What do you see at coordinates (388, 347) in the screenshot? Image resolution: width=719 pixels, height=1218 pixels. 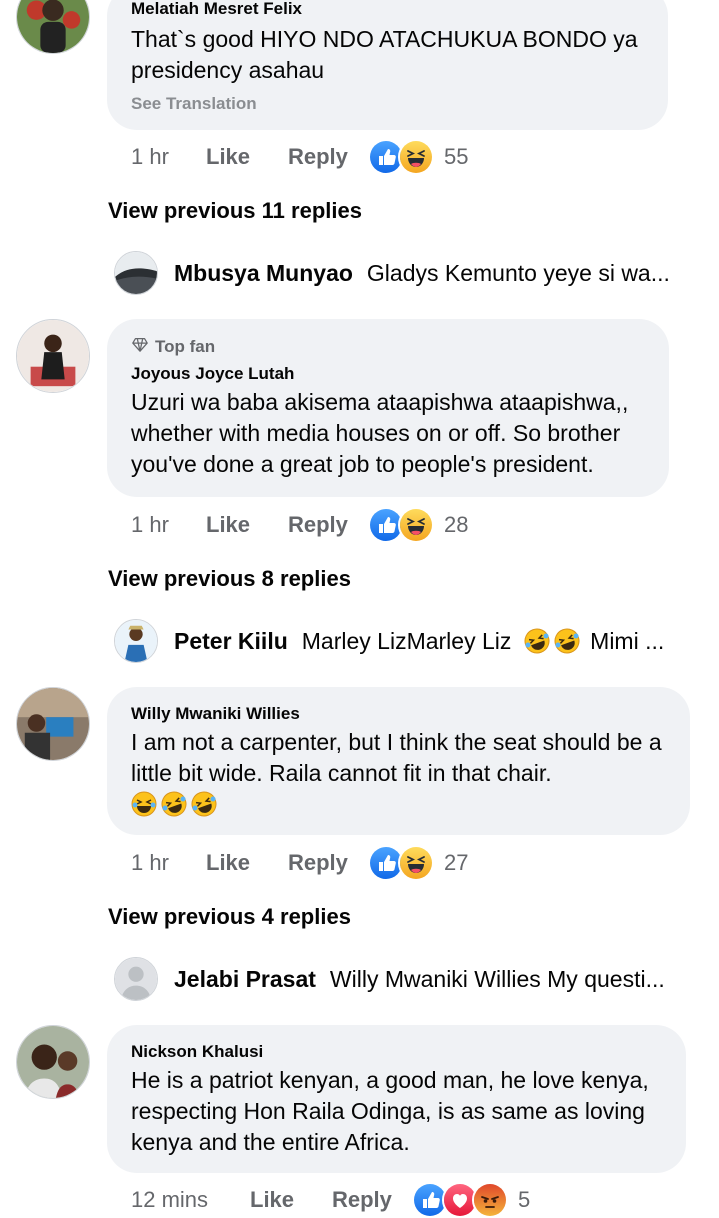 I see `top-fan-badge: Top fan` at bounding box center [388, 347].